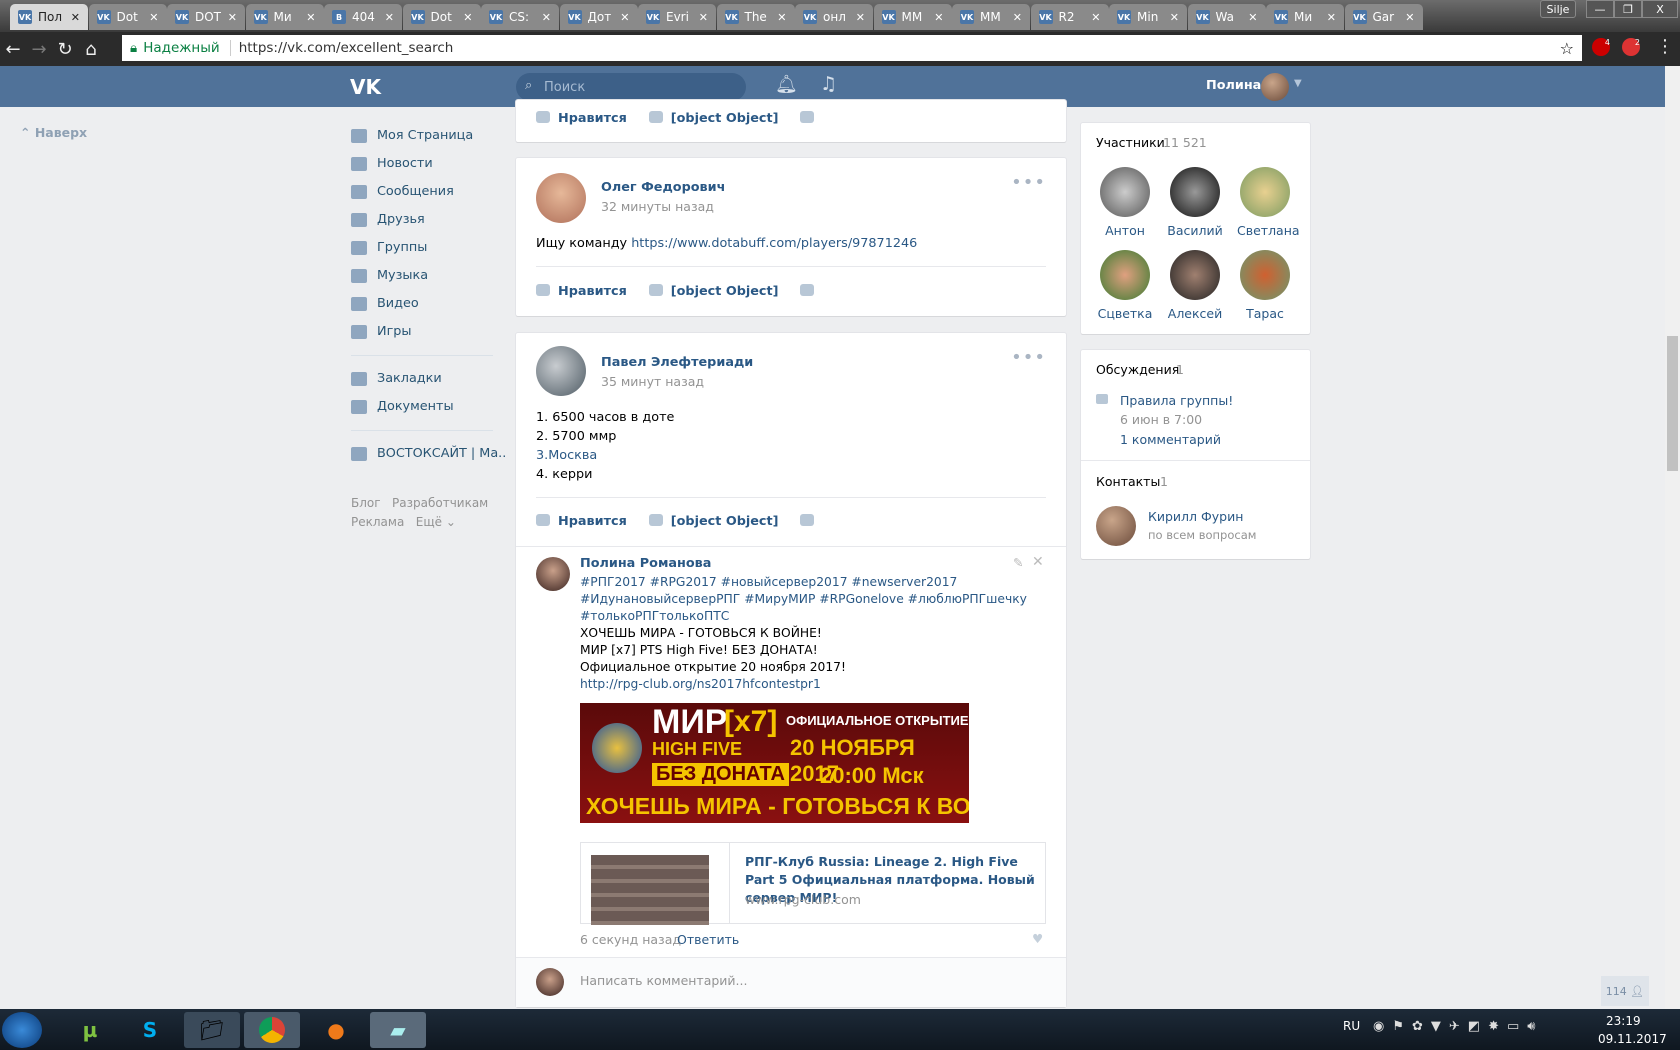 The width and height of the screenshot is (1680, 1050). Describe the element at coordinates (657, 206) in the screenshot. I see `post-time: 32 минуты назад` at that location.